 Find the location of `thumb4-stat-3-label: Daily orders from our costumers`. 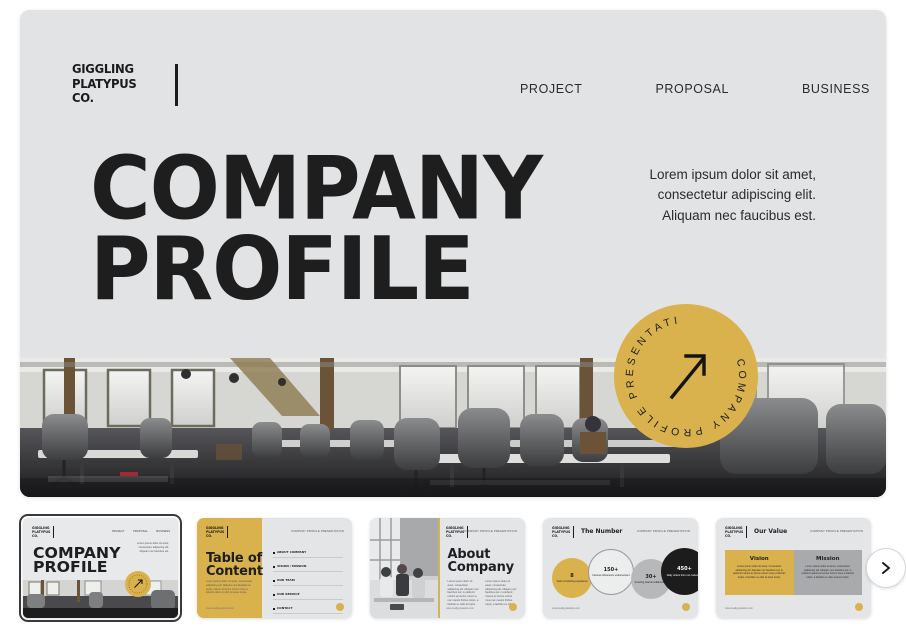

thumb4-stat-3-label: Daily orders from our costumers is located at coordinates (682, 575).